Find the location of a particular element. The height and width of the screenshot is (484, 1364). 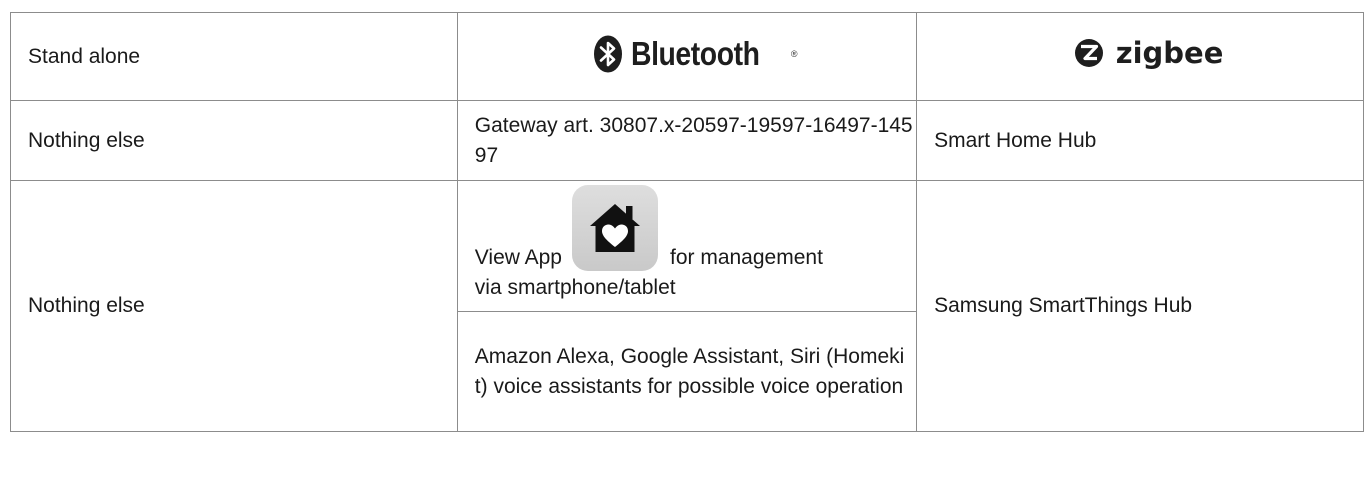

bluetooth-icon is located at coordinates (608, 53).